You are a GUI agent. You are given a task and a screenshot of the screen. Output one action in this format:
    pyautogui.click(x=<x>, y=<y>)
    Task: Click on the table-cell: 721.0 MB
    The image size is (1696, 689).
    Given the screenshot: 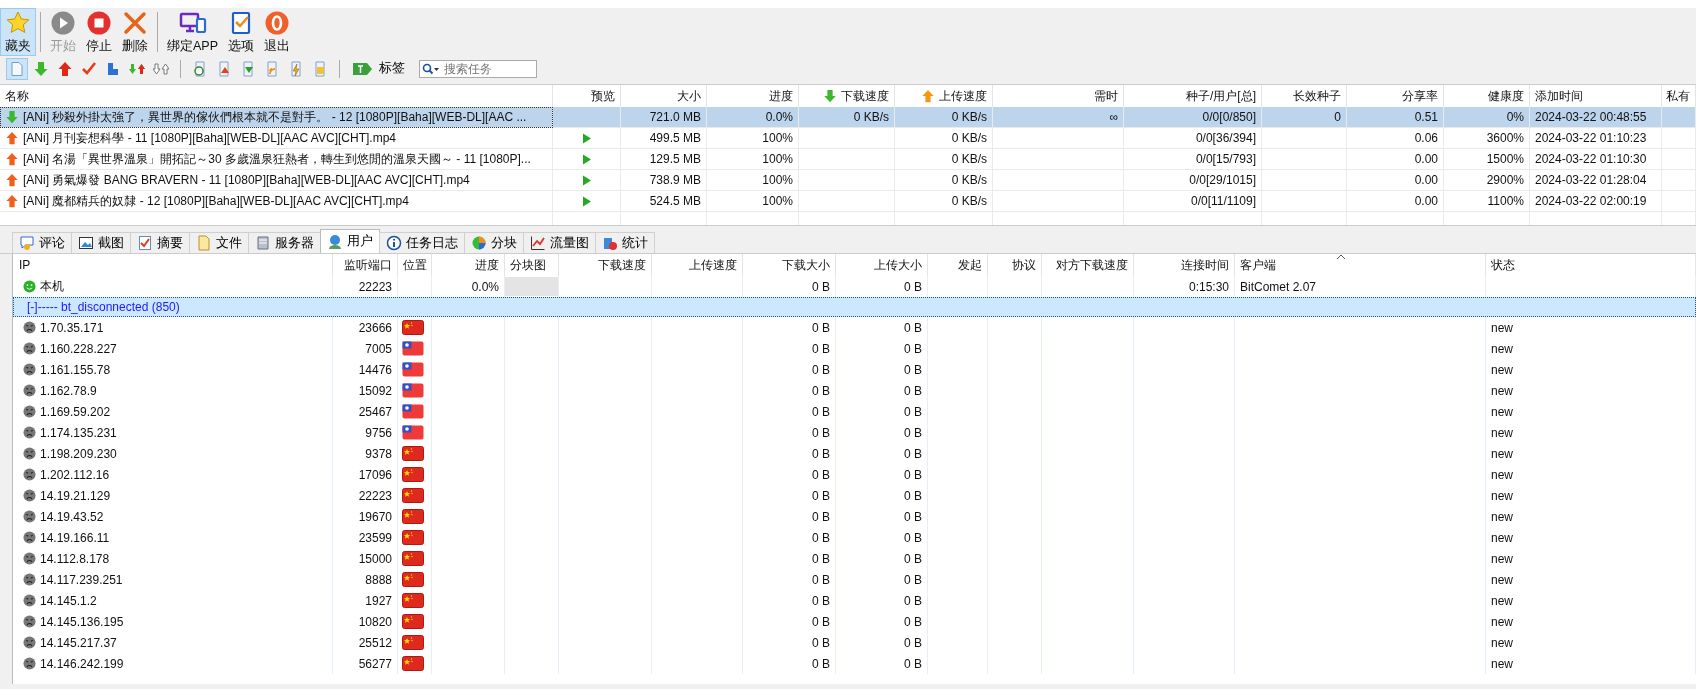 What is the action you would take?
    pyautogui.click(x=675, y=117)
    